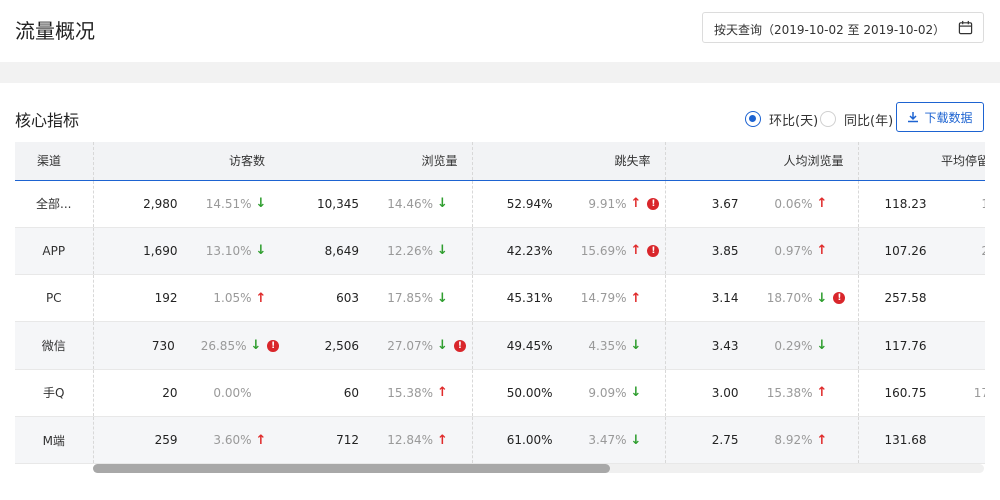  Describe the element at coordinates (185, 298) in the screenshot. I see `metric-cell: 192 1.05% ↑` at that location.